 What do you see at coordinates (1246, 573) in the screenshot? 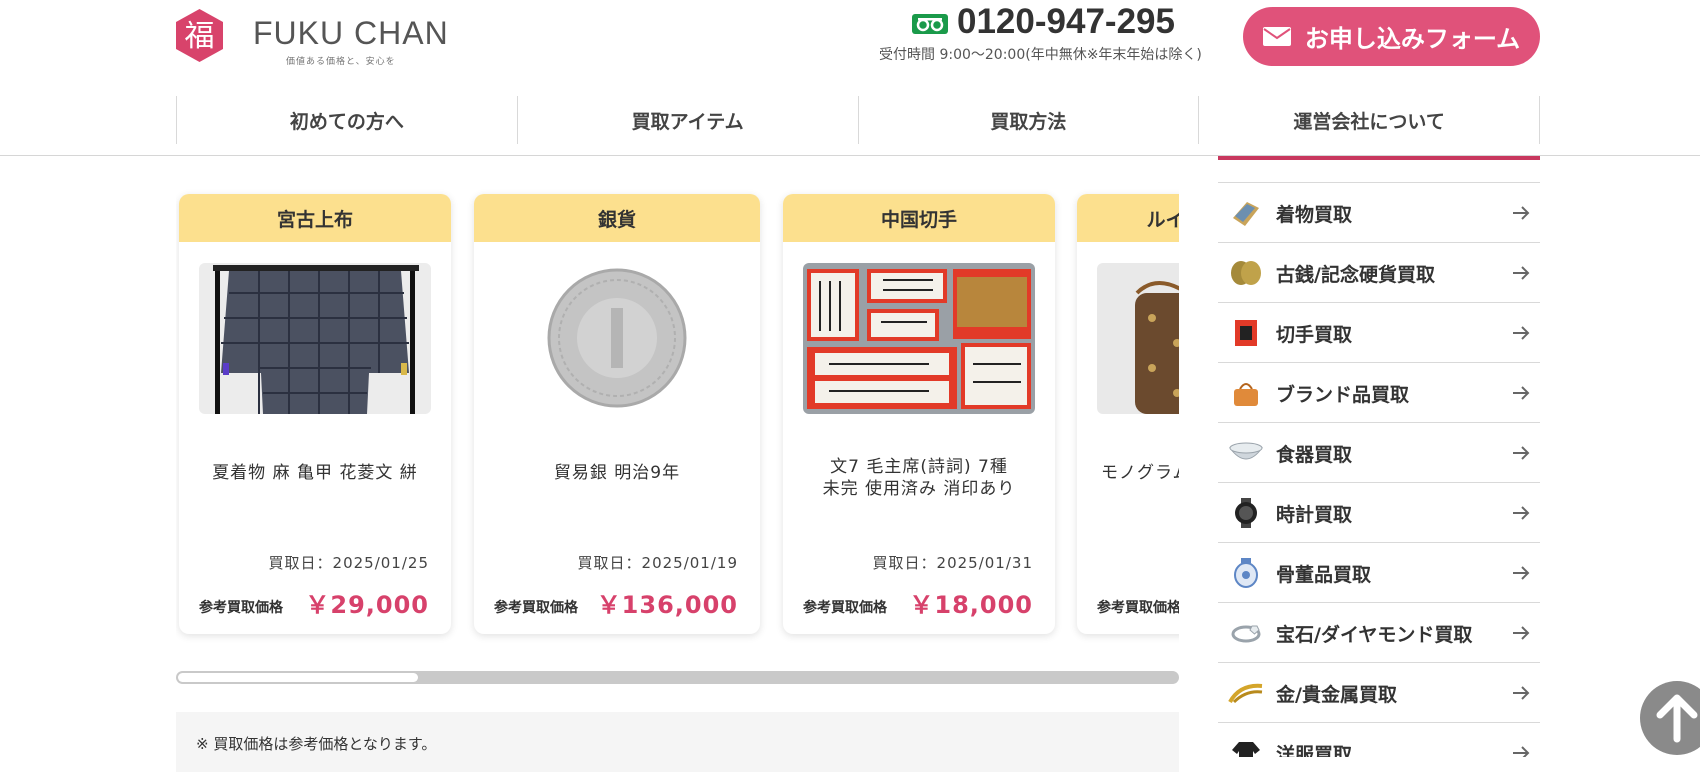
I see `vase-icon` at bounding box center [1246, 573].